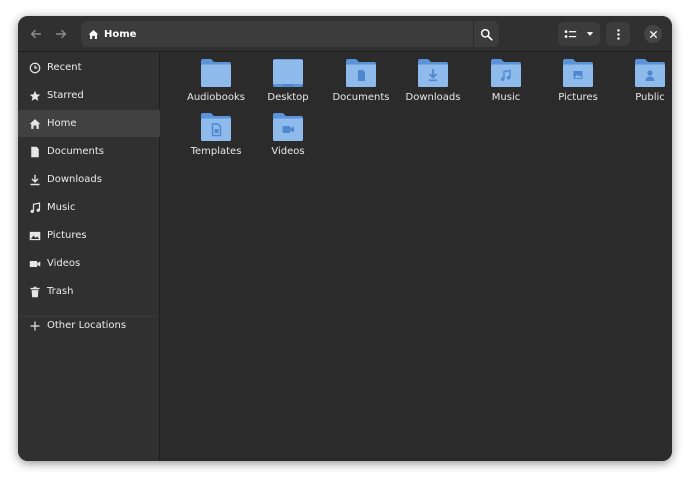 This screenshot has height=480, width=690. I want to click on folder-videos: Videos, so click(288, 139).